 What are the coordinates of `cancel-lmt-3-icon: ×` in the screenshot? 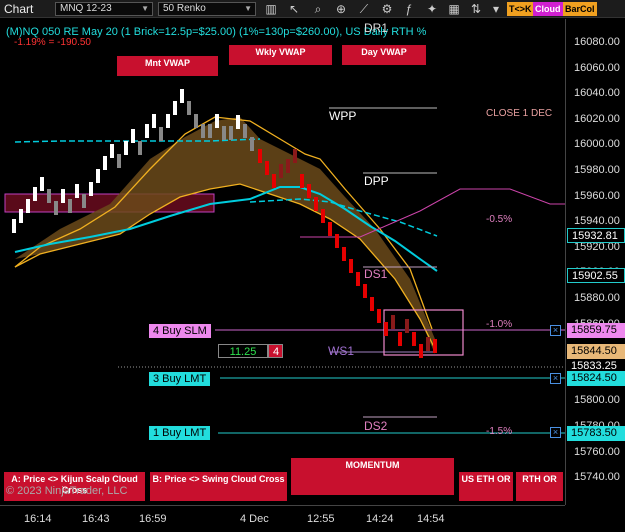 It's located at (555, 378).